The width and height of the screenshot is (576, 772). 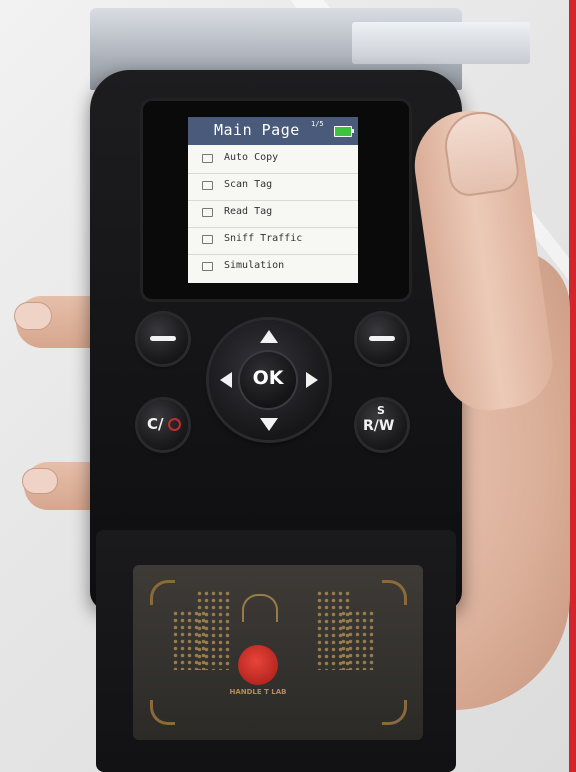 I want to click on dot-pattern-left-outer, so click(x=213, y=630).